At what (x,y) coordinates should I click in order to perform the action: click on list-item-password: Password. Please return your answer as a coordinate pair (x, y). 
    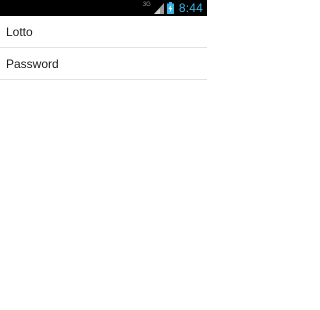
    Looking at the image, I should click on (103, 64).